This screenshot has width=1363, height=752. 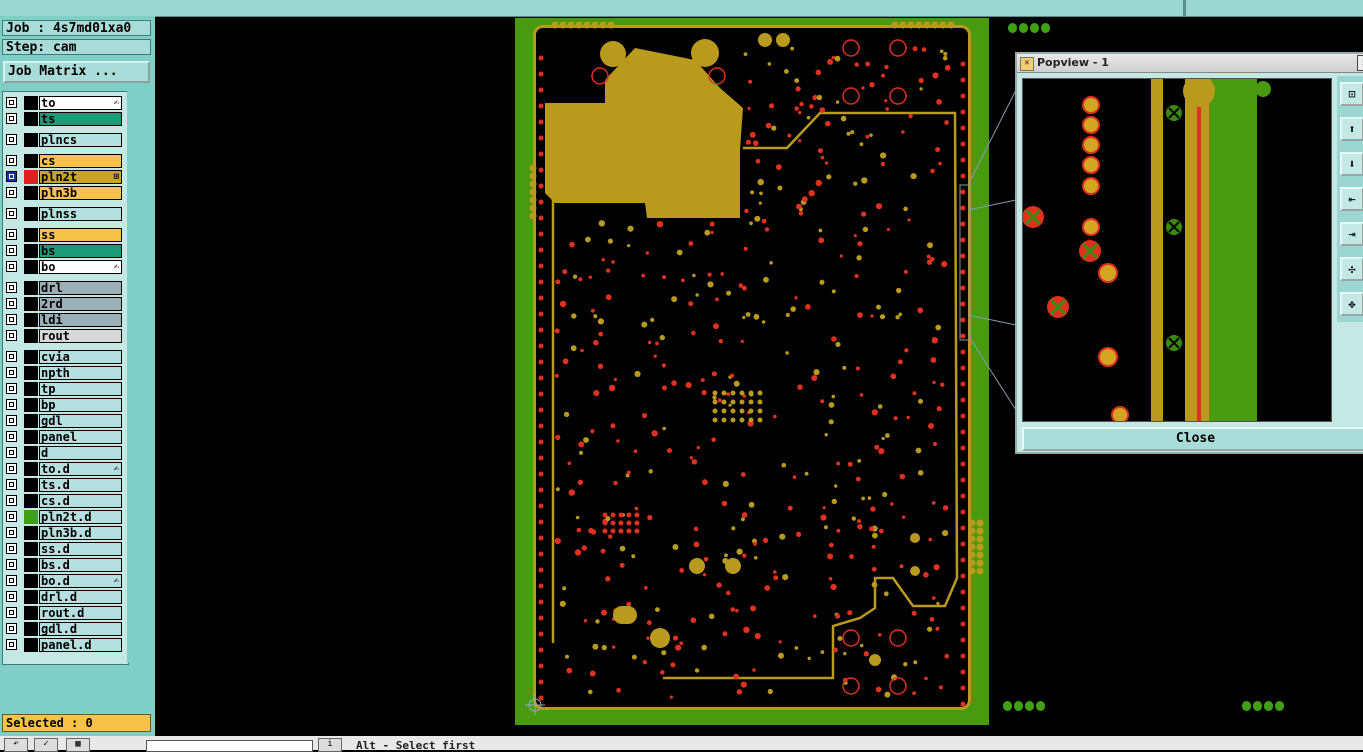 What do you see at coordinates (229, 746) in the screenshot?
I see `command-input` at bounding box center [229, 746].